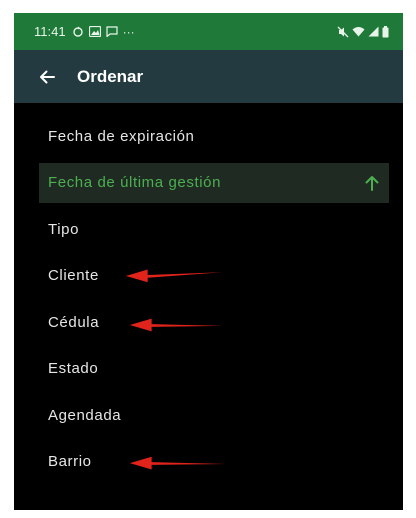 The height and width of the screenshot is (518, 416). What do you see at coordinates (208, 322) in the screenshot?
I see `sort-option-cedula: Cédula` at bounding box center [208, 322].